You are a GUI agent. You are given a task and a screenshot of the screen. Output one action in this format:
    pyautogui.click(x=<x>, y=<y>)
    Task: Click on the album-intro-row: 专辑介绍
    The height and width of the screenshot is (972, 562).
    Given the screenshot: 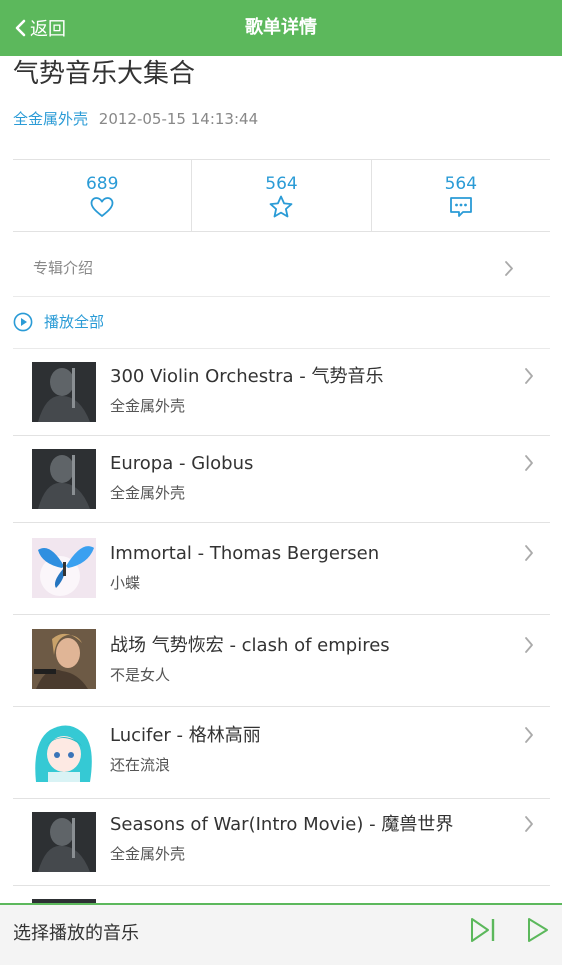 What is the action you would take?
    pyautogui.click(x=281, y=269)
    